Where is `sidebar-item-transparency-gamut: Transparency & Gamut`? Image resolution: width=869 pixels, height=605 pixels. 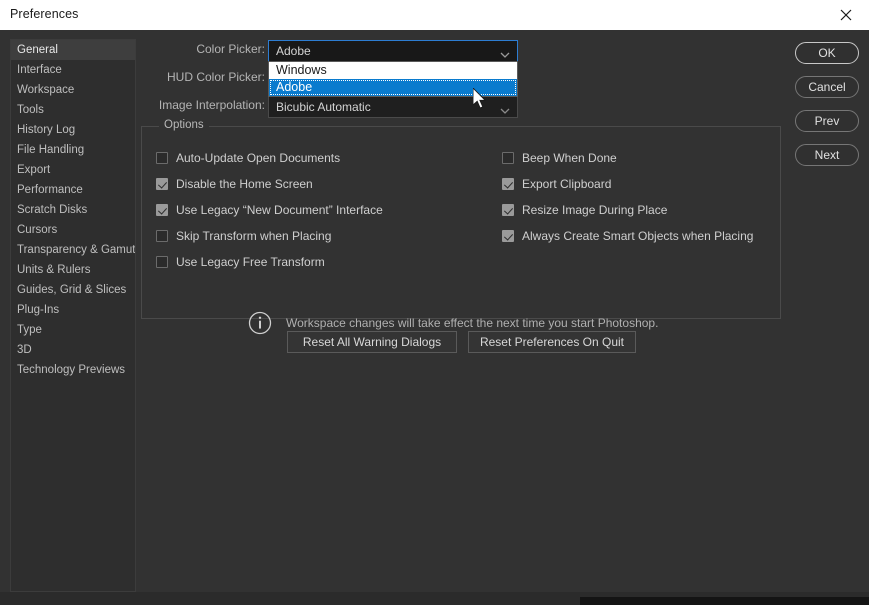 sidebar-item-transparency-gamut: Transparency & Gamut is located at coordinates (73, 250).